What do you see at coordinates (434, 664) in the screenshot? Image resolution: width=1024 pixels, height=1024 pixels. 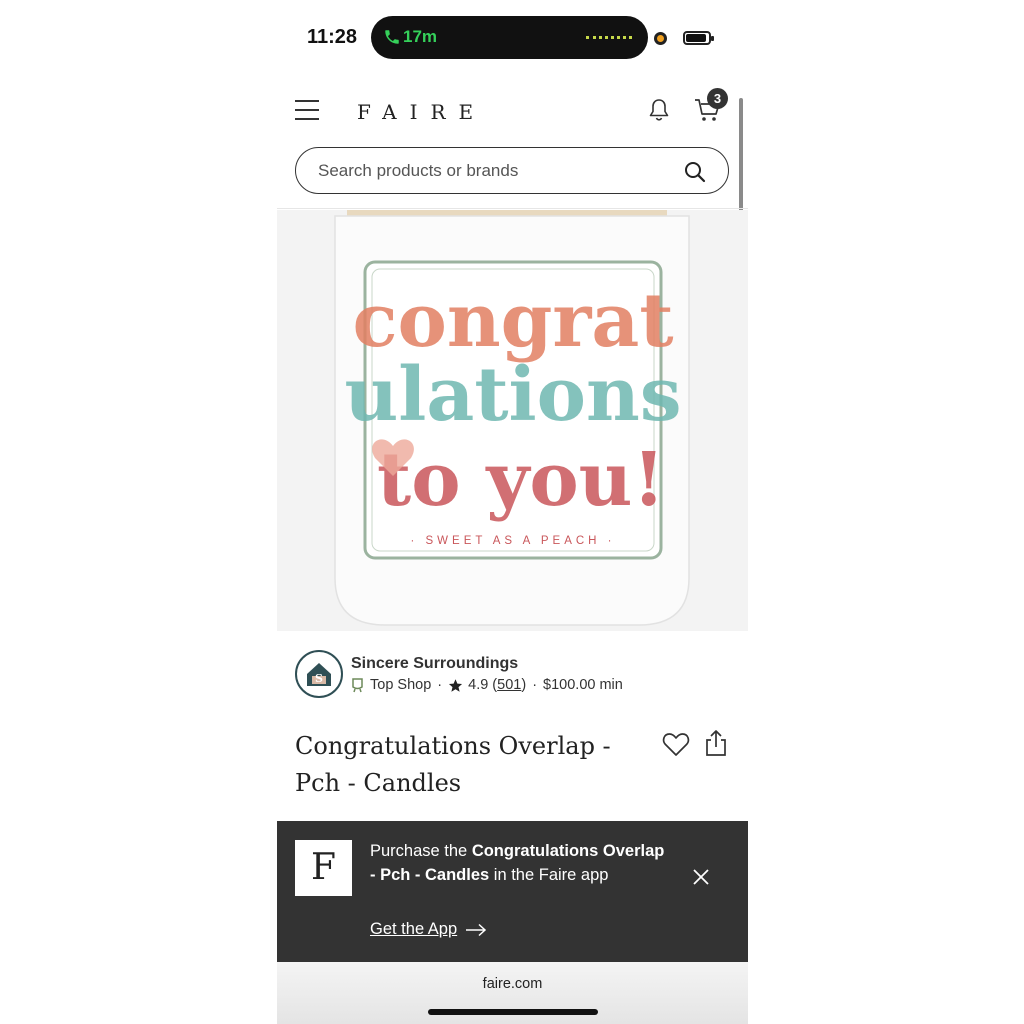 I see `shop-name: Sincere Surroundings` at bounding box center [434, 664].